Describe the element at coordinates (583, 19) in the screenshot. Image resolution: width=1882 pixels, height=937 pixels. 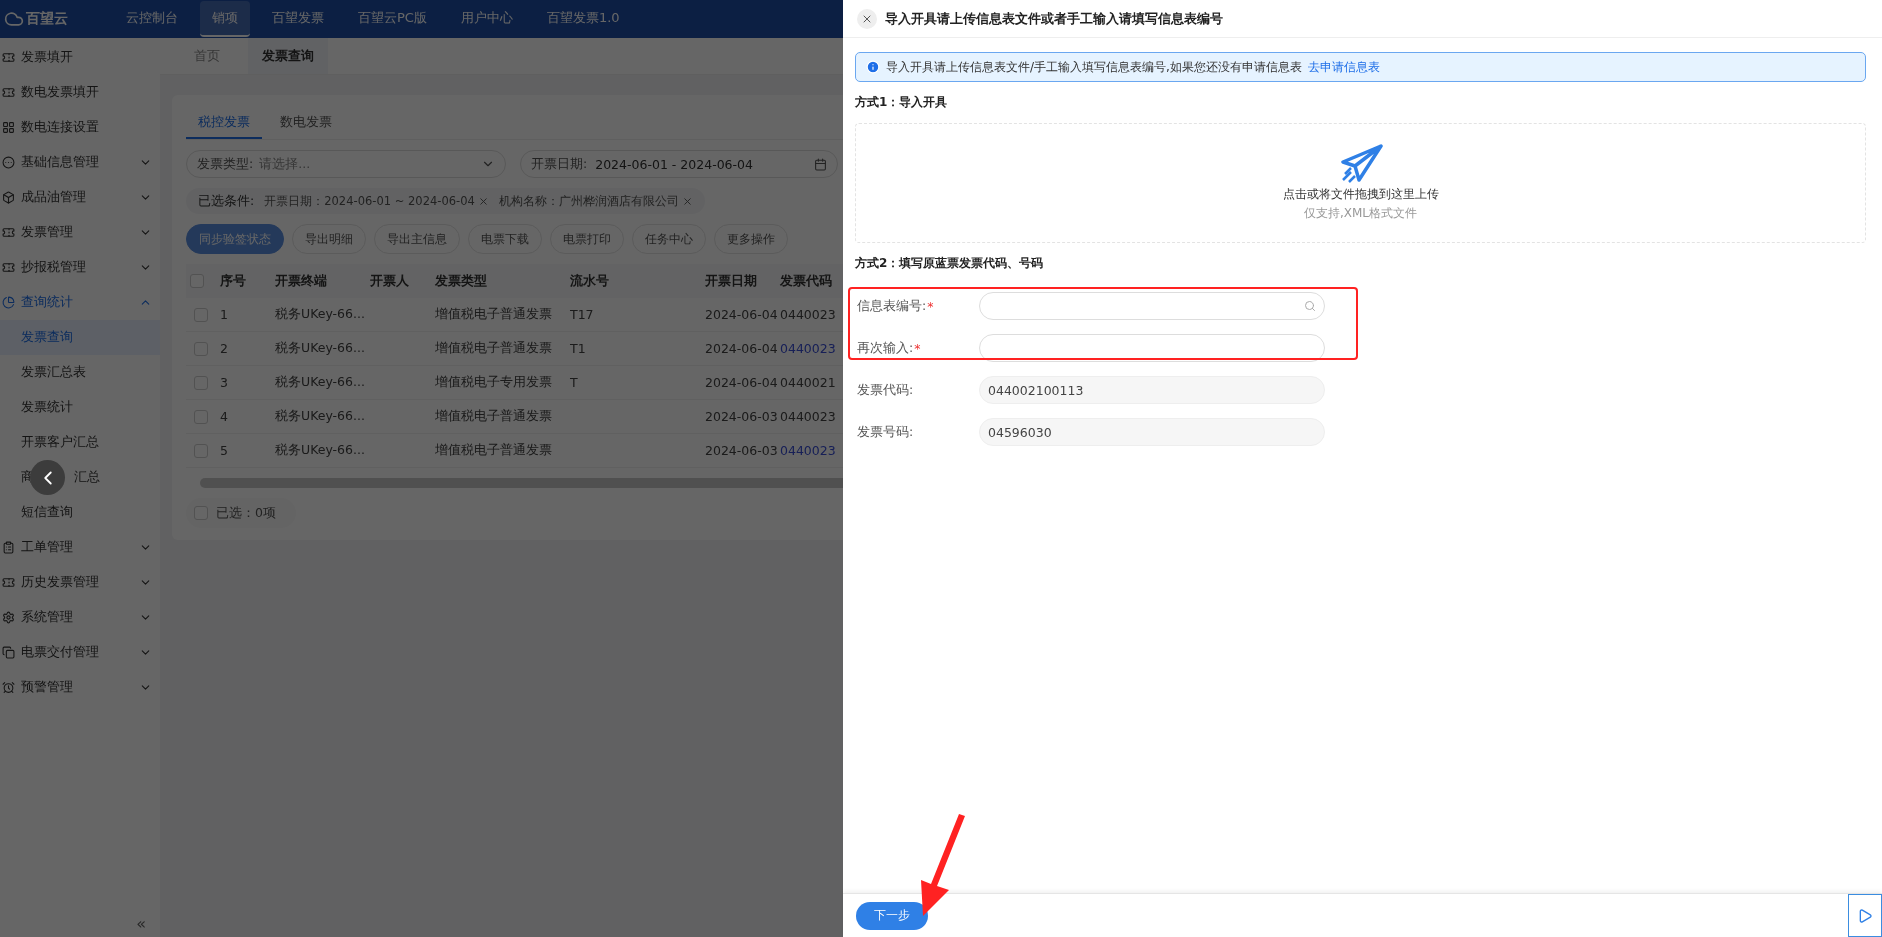
I see `nav-tab: 百望发票1.0` at that location.